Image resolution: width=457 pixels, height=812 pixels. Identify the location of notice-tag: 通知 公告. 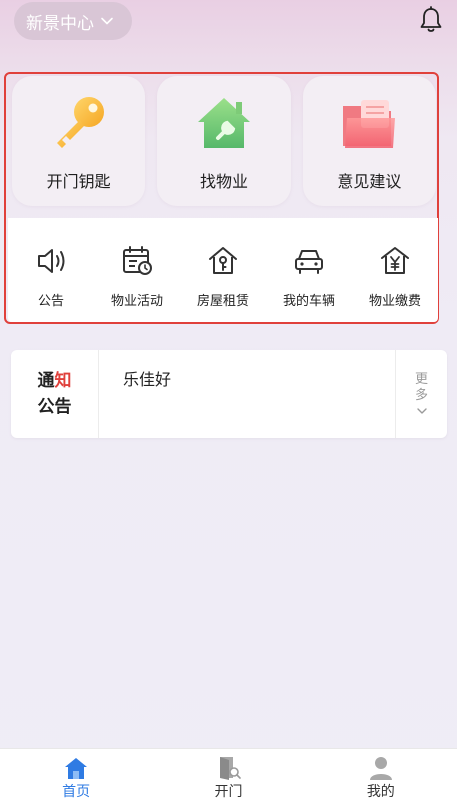
(55, 394).